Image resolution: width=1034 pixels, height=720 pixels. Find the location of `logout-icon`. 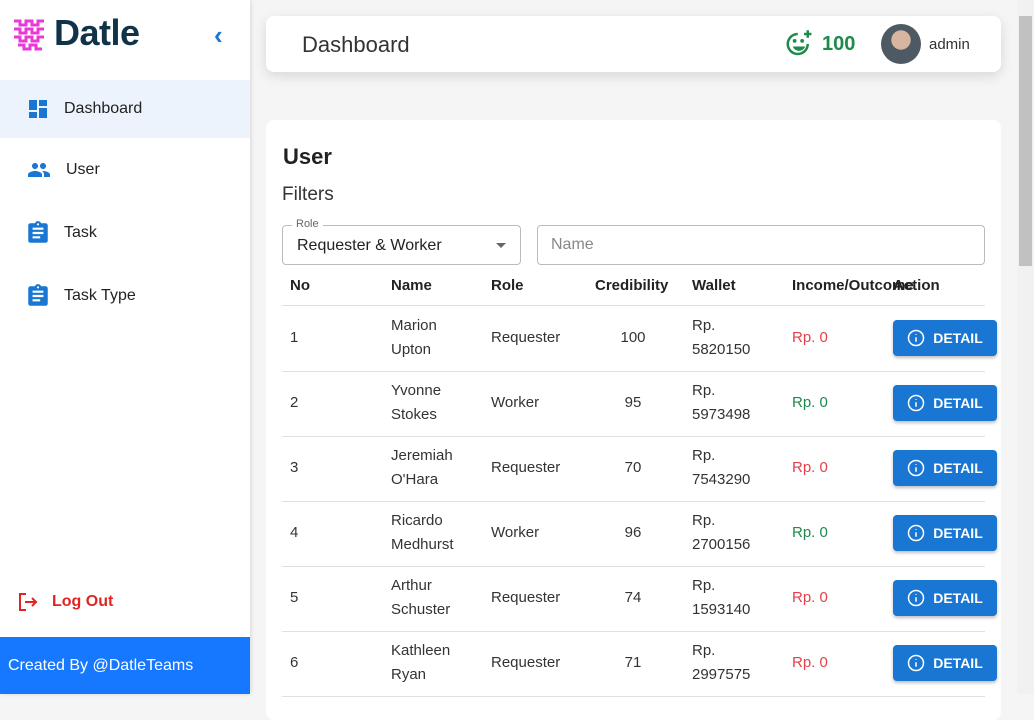

logout-icon is located at coordinates (28, 602).